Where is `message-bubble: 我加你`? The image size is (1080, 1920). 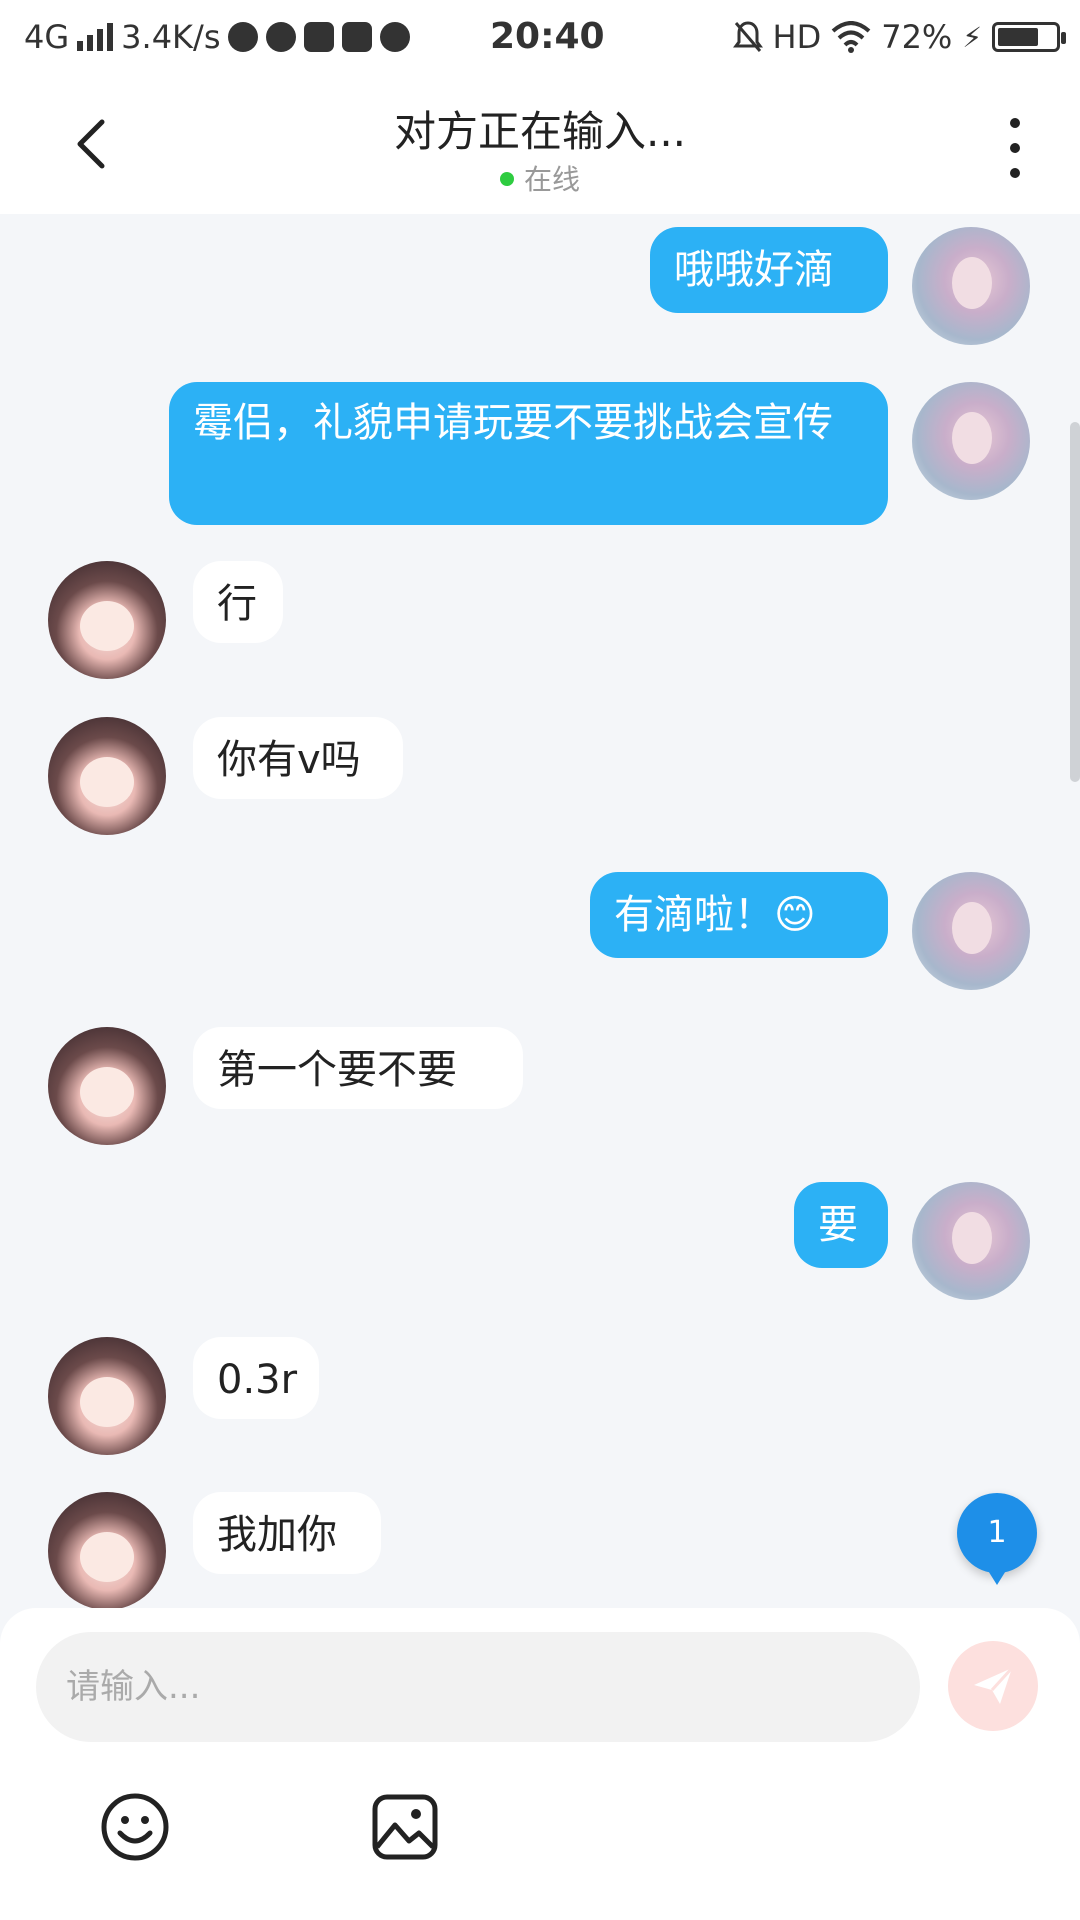 message-bubble: 我加你 is located at coordinates (287, 1533).